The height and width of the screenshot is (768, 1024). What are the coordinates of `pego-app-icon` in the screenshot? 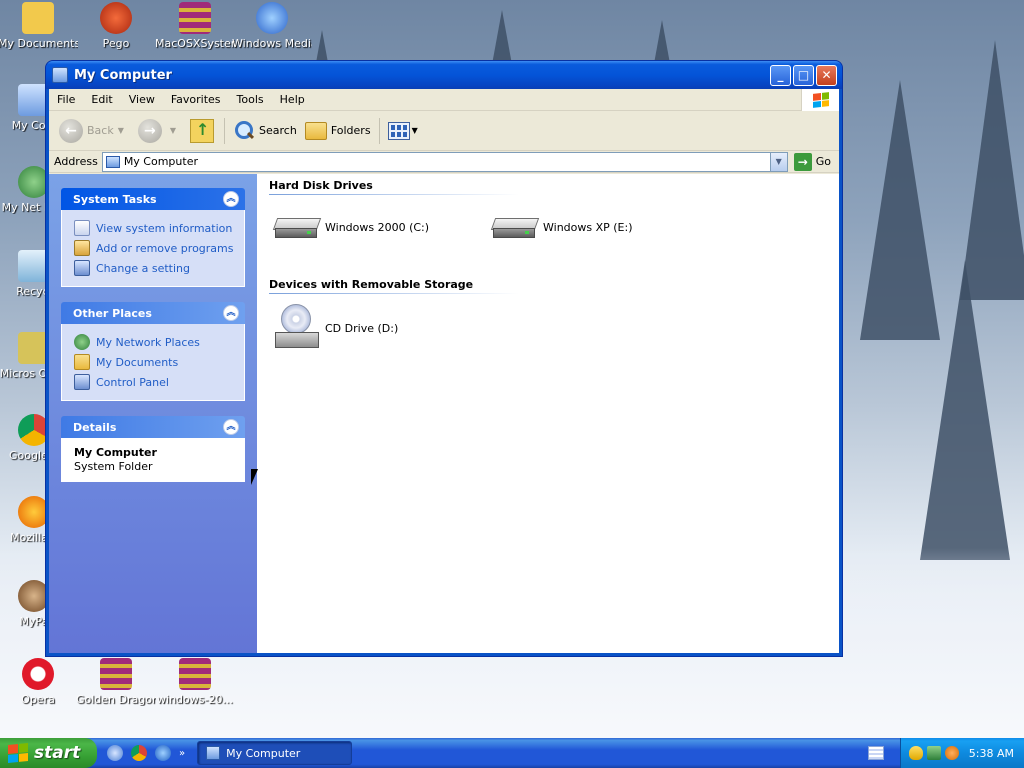 It's located at (116, 18).